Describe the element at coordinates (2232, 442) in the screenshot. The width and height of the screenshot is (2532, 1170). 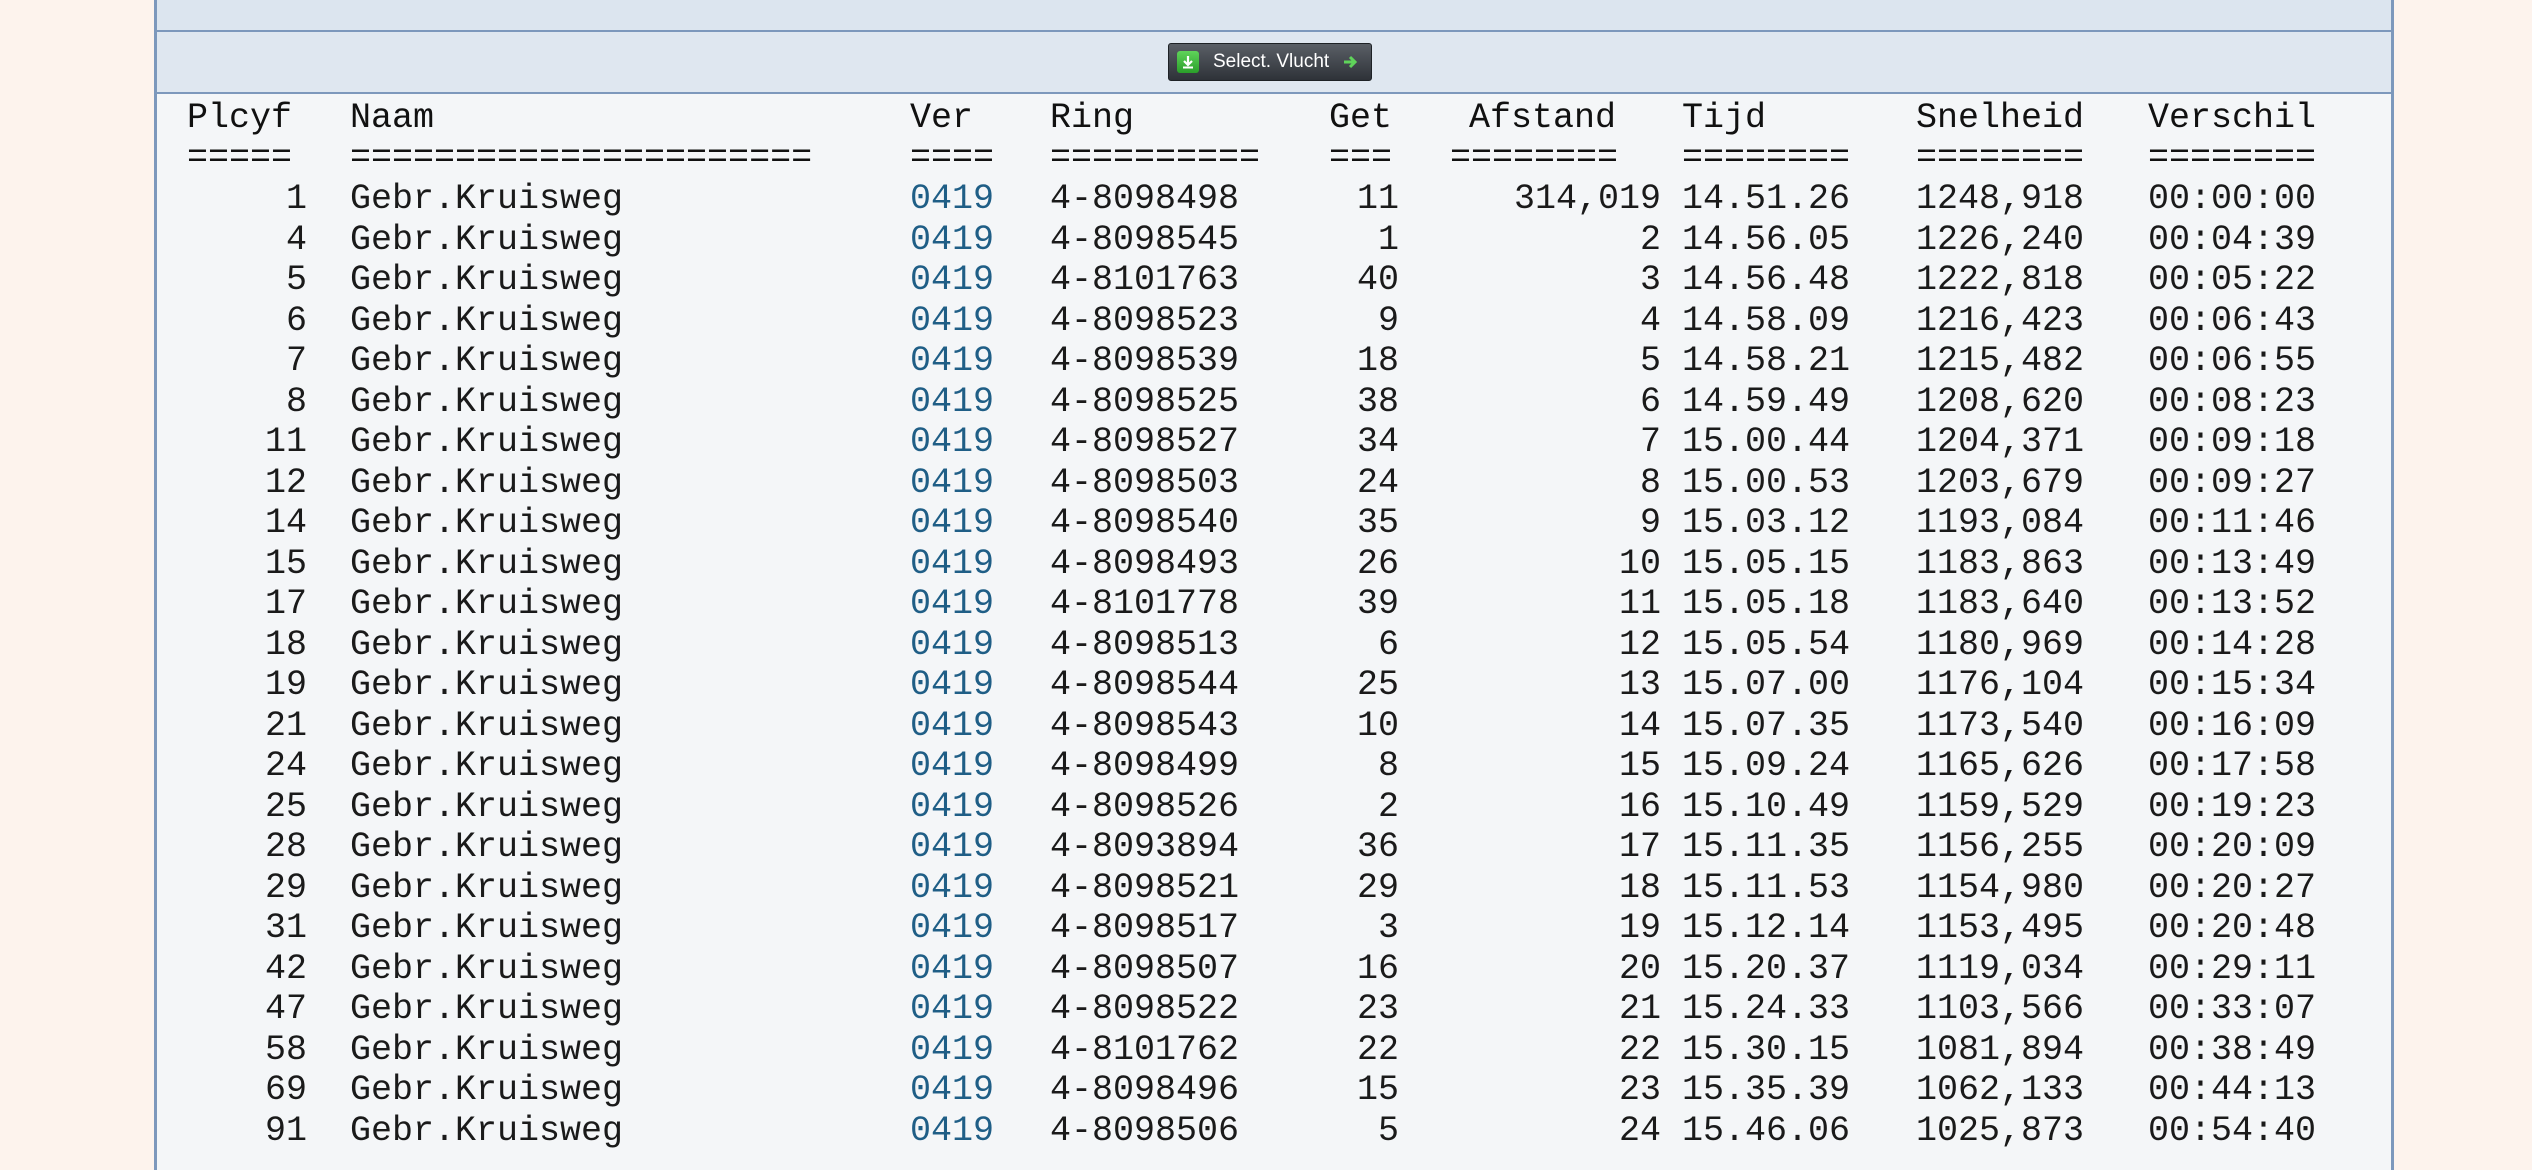
I see `cell-verschil: 00:09:18` at that location.